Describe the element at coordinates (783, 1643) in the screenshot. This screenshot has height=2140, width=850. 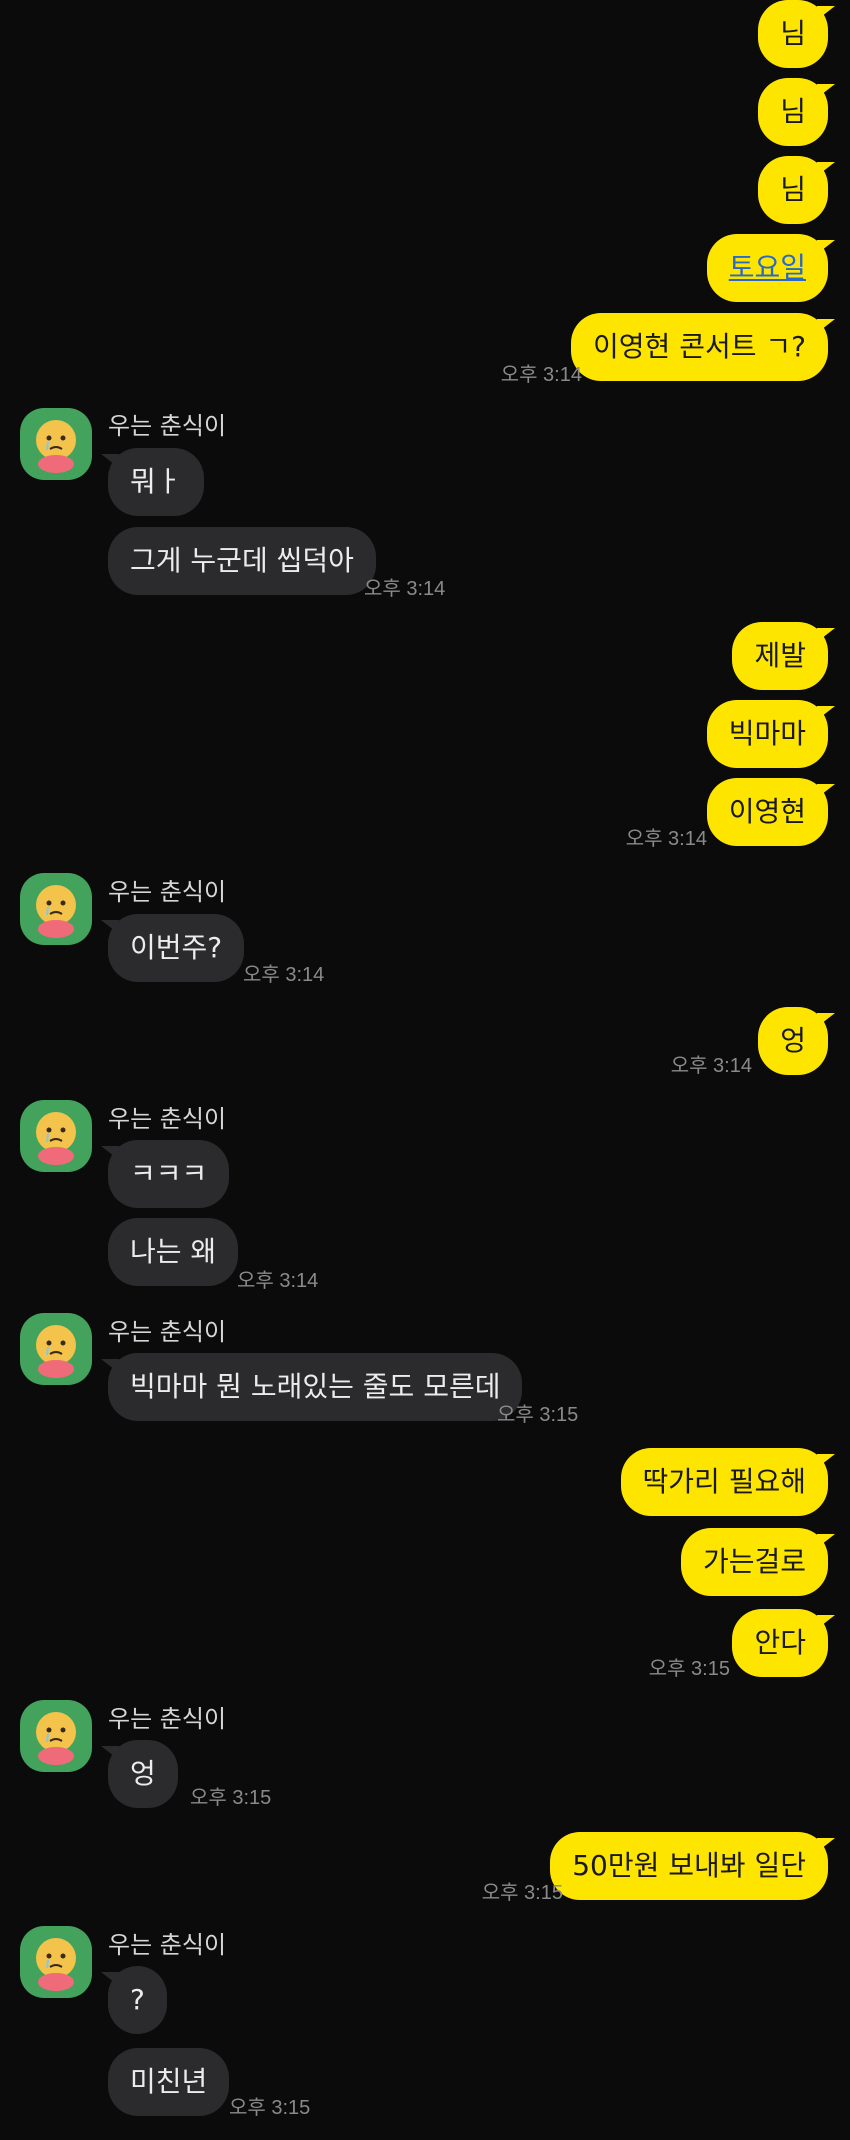
I see `my-message-bubble: 안다` at that location.